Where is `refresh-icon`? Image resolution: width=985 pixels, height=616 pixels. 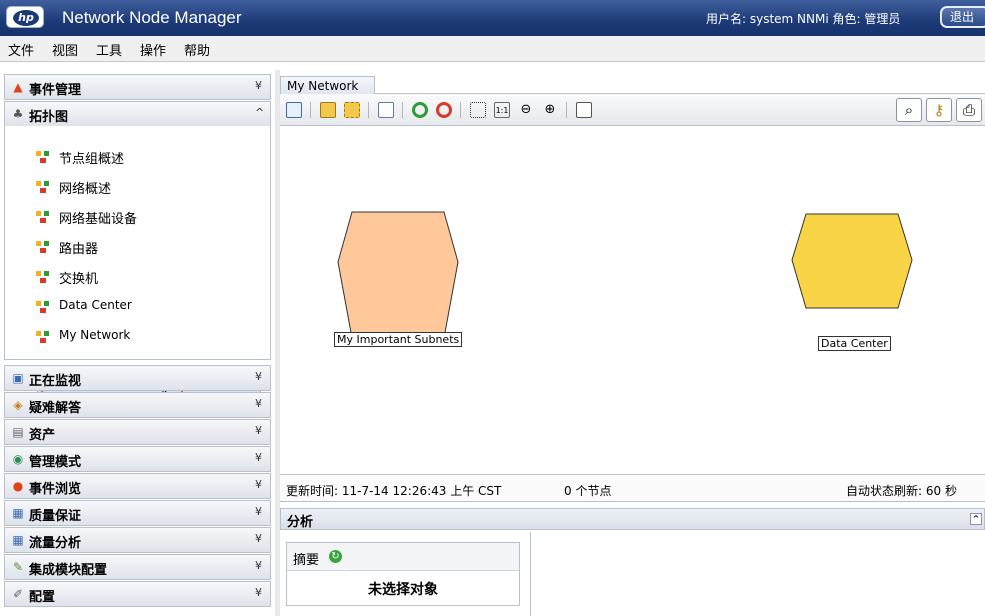 refresh-icon is located at coordinates (420, 110).